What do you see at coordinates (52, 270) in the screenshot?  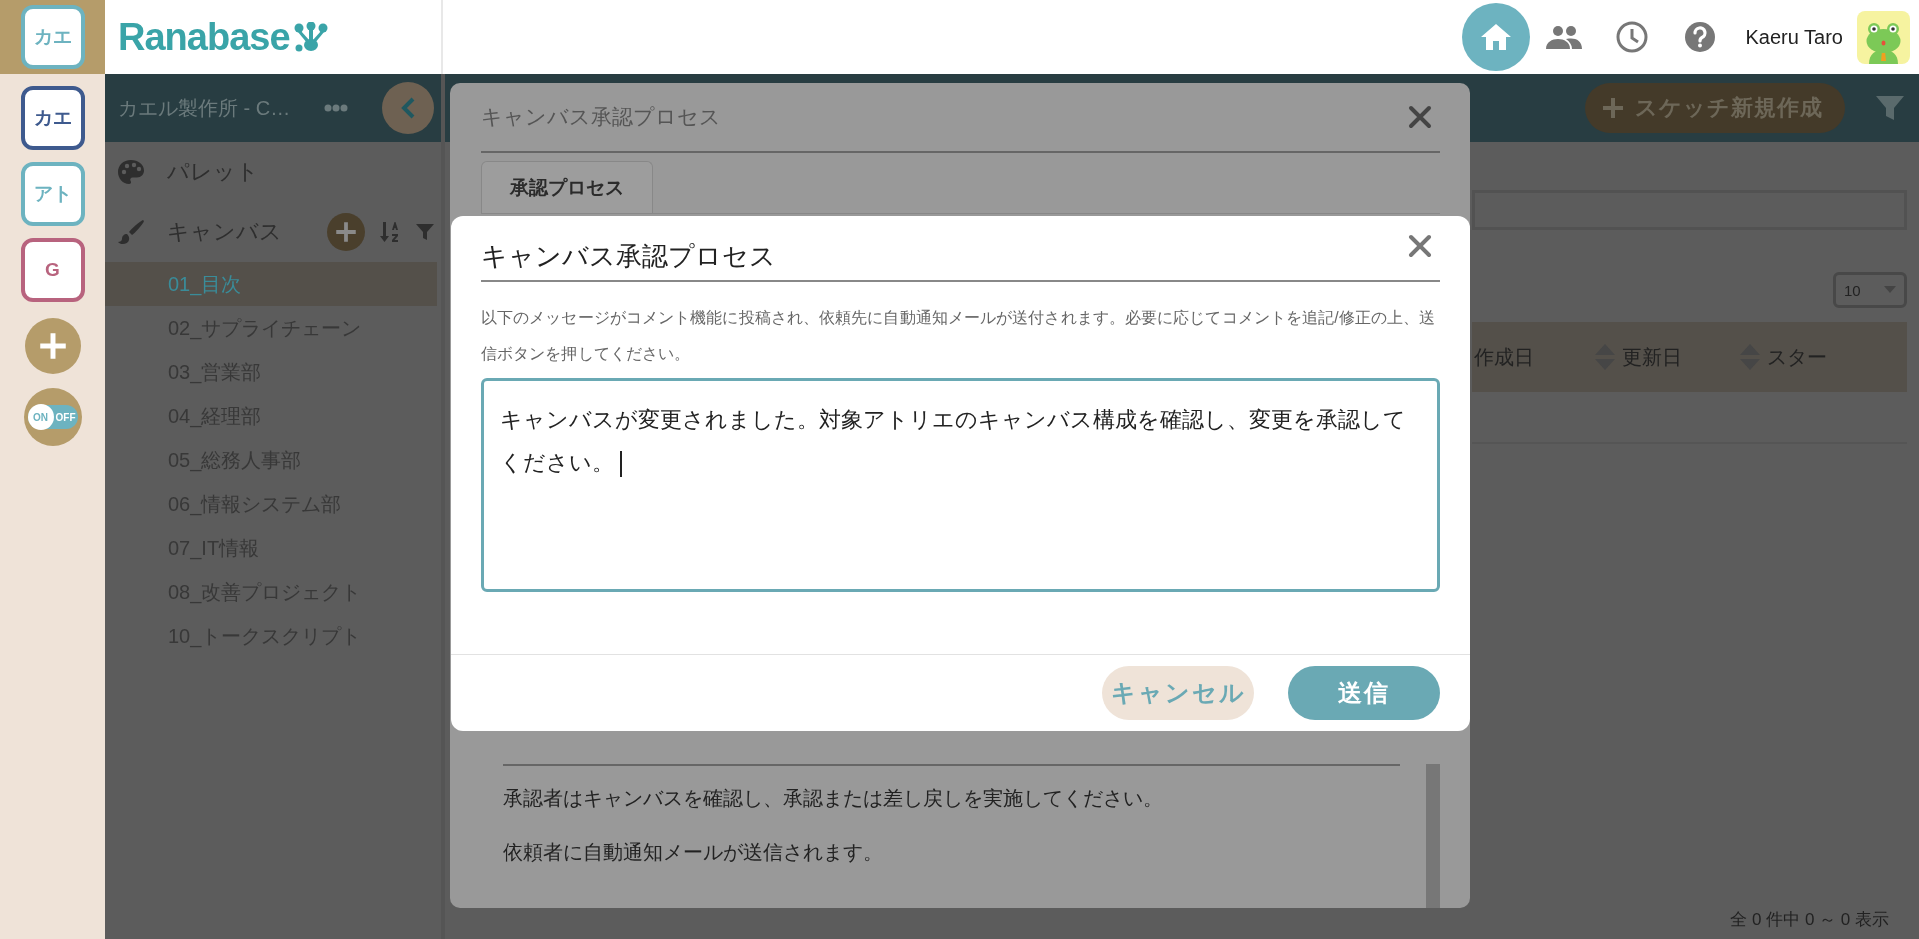 I see `workspace-tab: G` at bounding box center [52, 270].